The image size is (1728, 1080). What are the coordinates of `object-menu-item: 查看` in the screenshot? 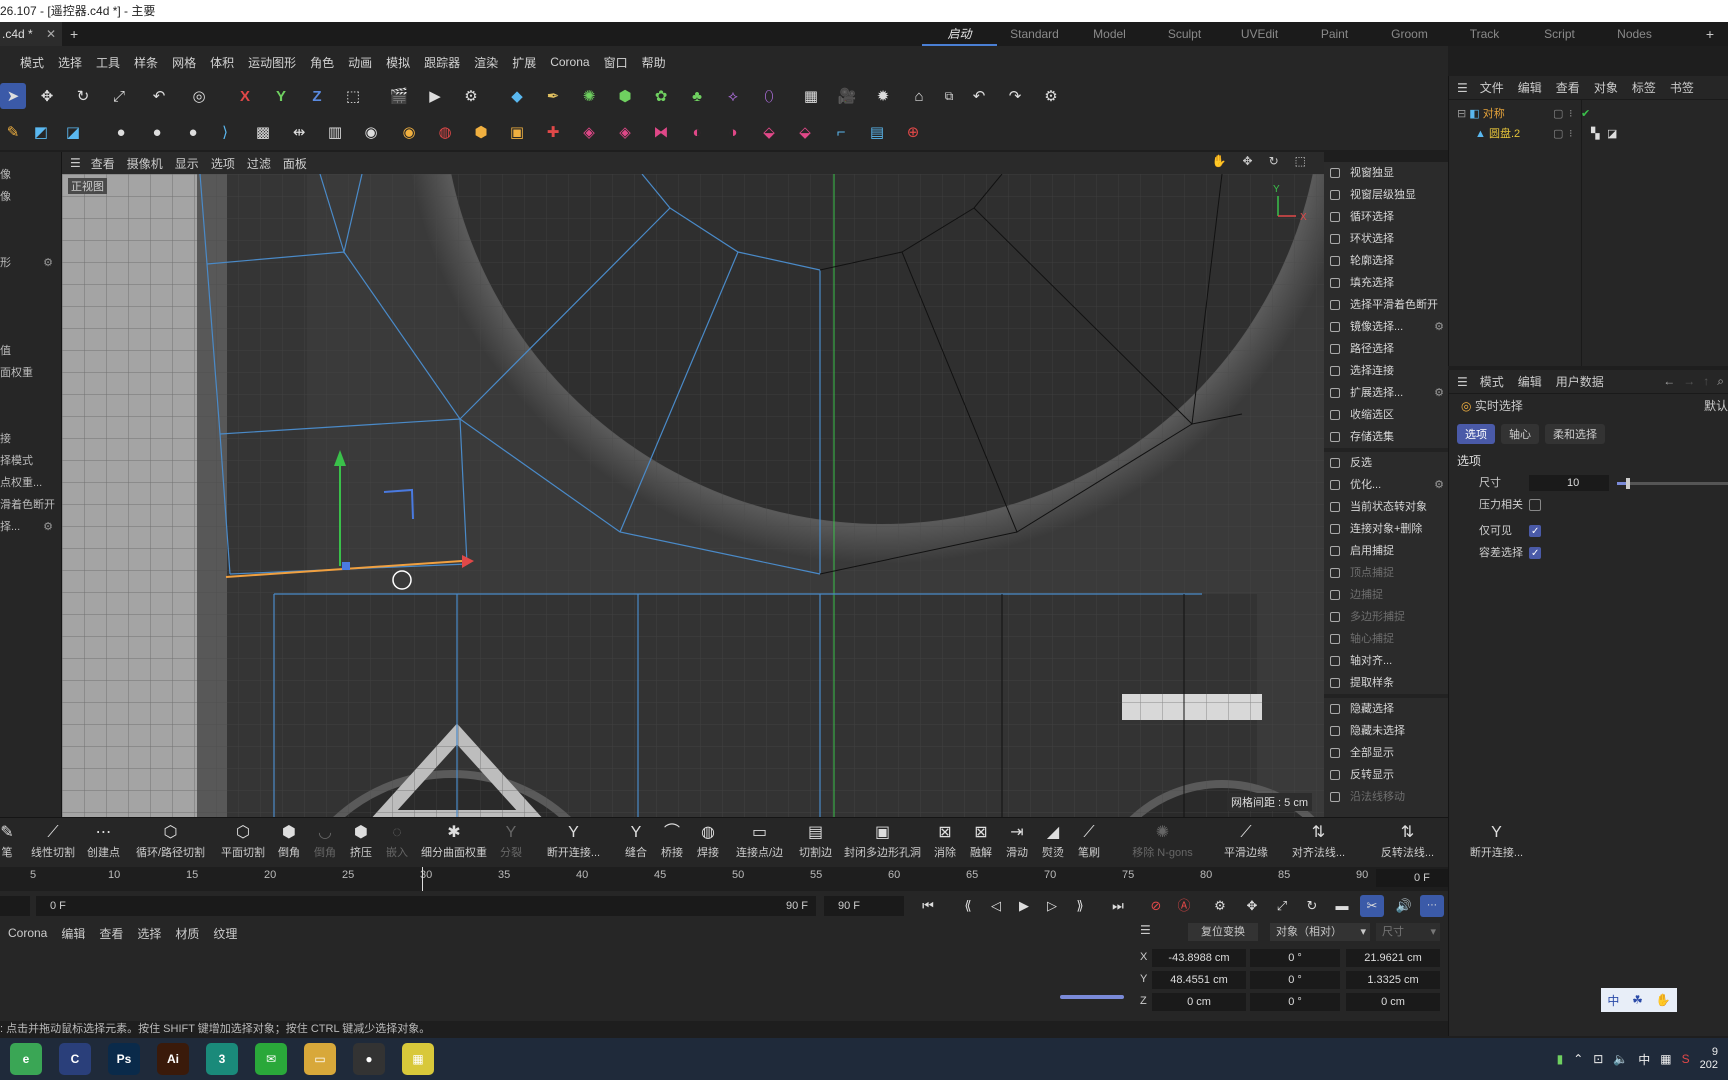 It's located at (1568, 87).